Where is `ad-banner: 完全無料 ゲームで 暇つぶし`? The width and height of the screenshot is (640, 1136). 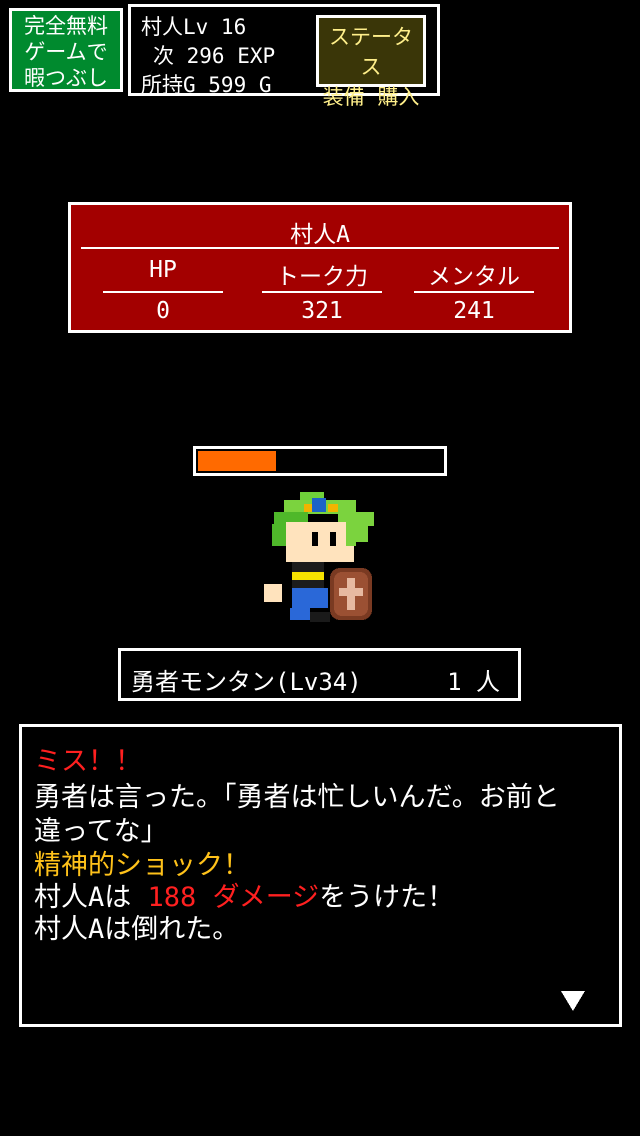
ad-banner: 完全無料 ゲームで 暇つぶし is located at coordinates (66, 50).